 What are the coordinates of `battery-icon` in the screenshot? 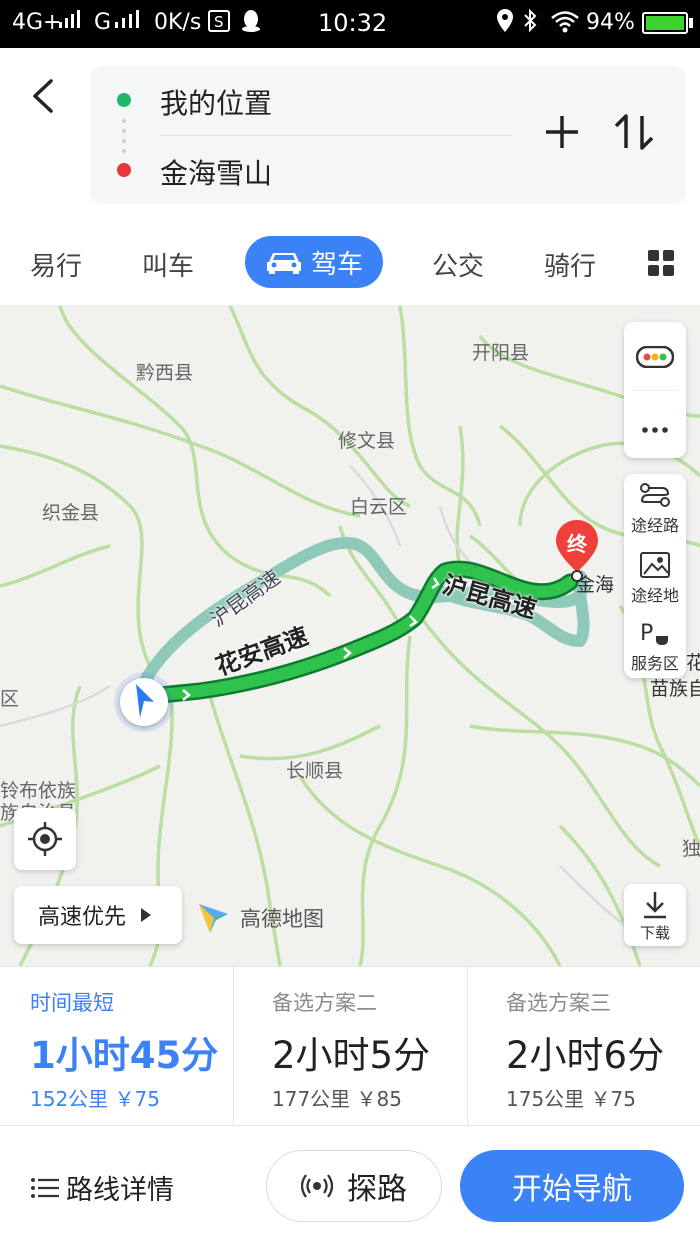 It's located at (665, 23).